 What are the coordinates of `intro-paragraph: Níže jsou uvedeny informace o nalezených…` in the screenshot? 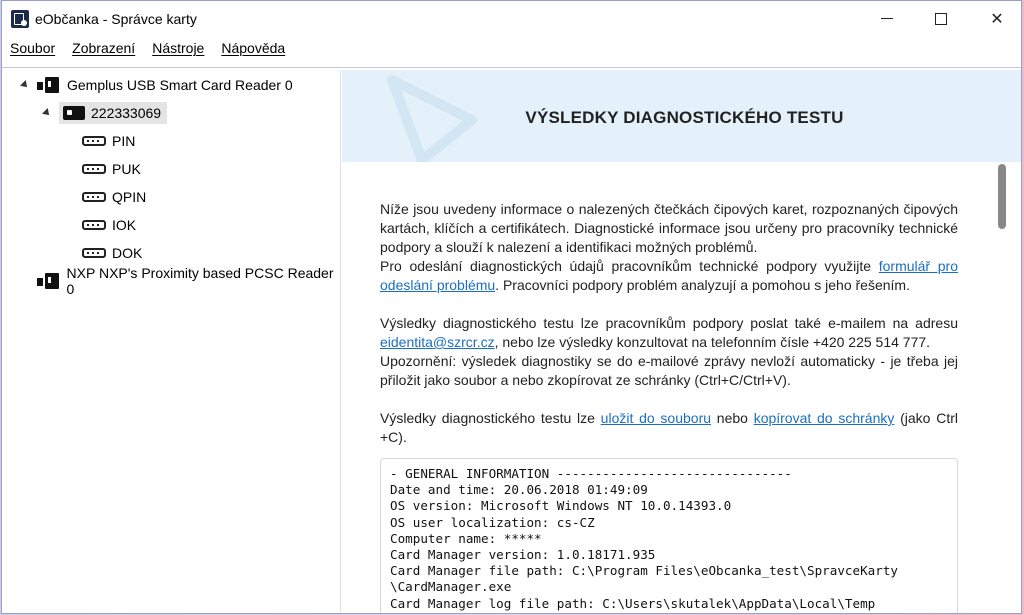 It's located at (669, 247).